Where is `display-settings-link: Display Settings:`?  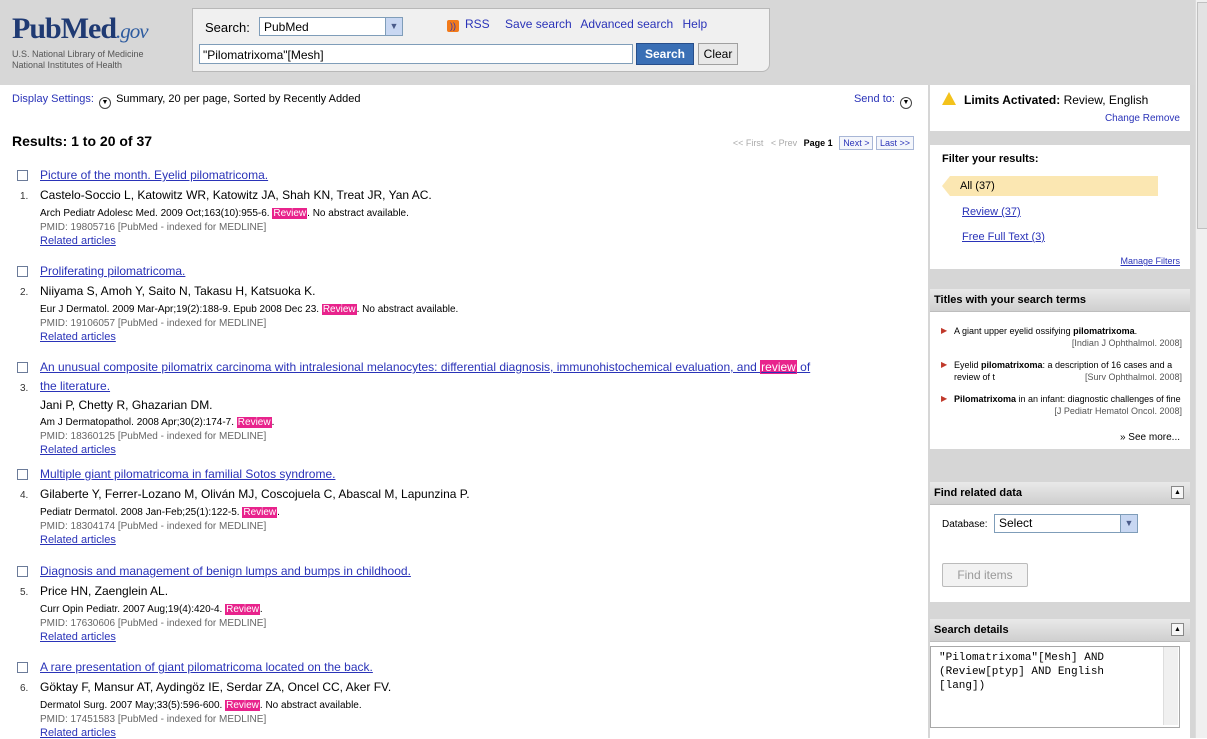
display-settings-link: Display Settings: is located at coordinates (53, 99).